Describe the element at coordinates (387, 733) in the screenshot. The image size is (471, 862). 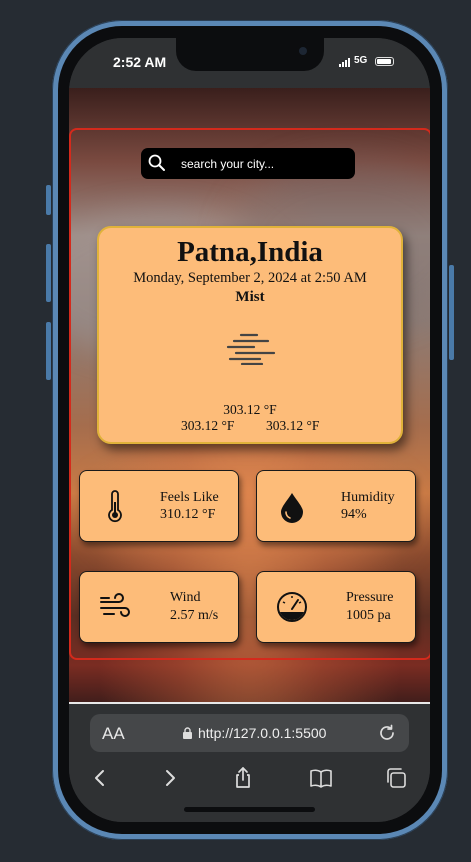
I see `reload-icon` at that location.